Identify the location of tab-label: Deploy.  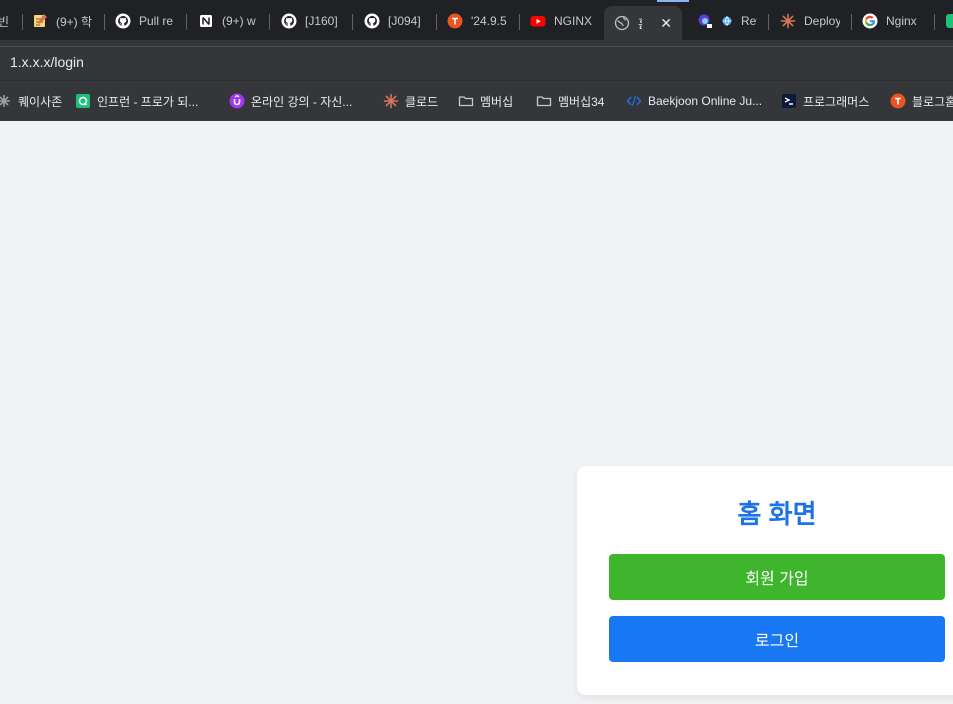
(822, 21).